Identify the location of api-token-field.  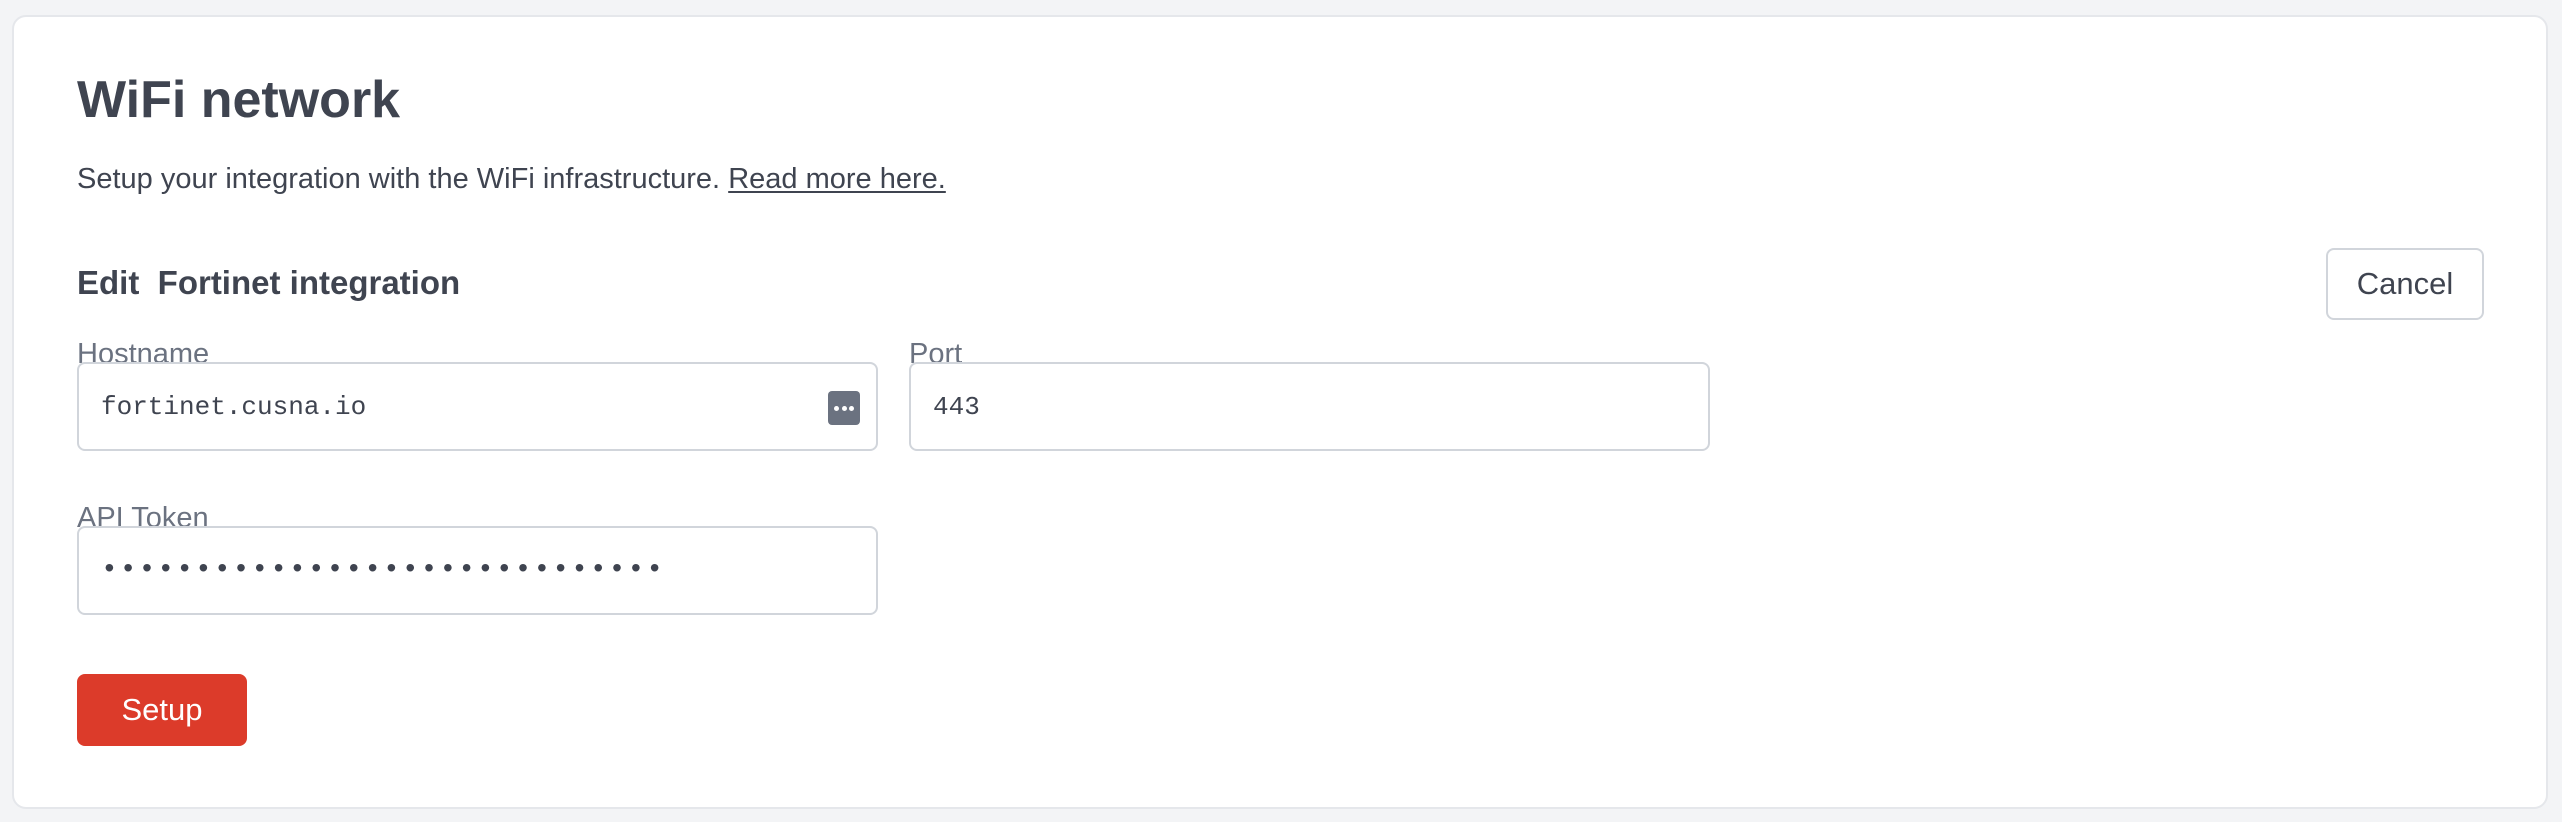
(477, 570).